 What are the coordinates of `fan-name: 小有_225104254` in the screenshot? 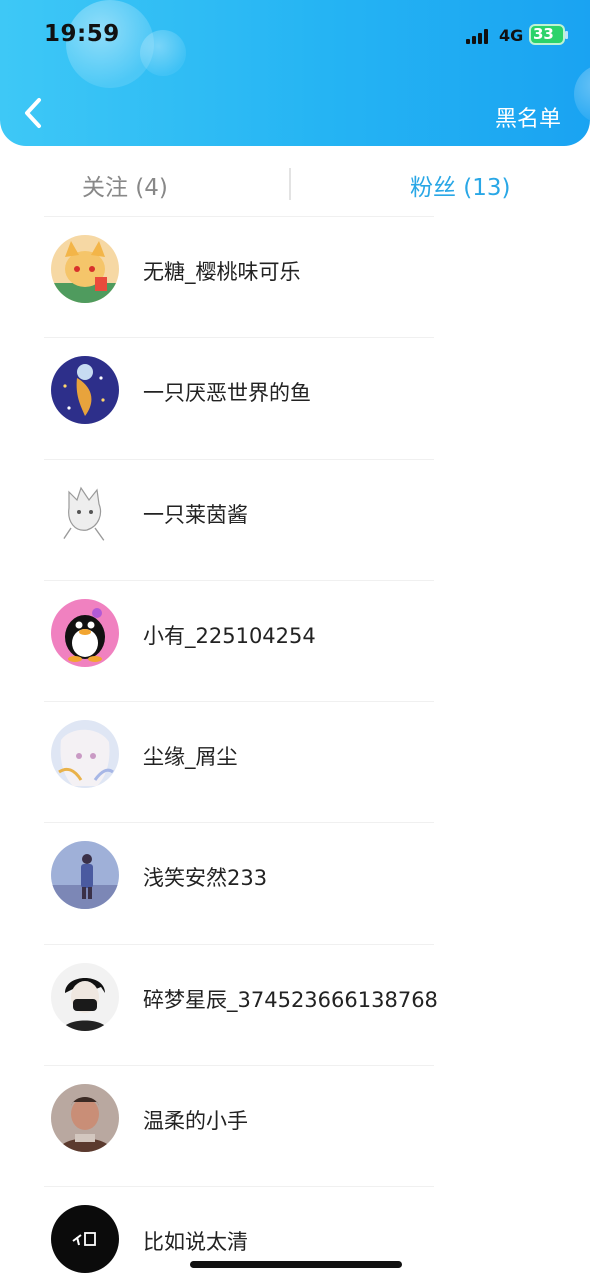 It's located at (229, 635).